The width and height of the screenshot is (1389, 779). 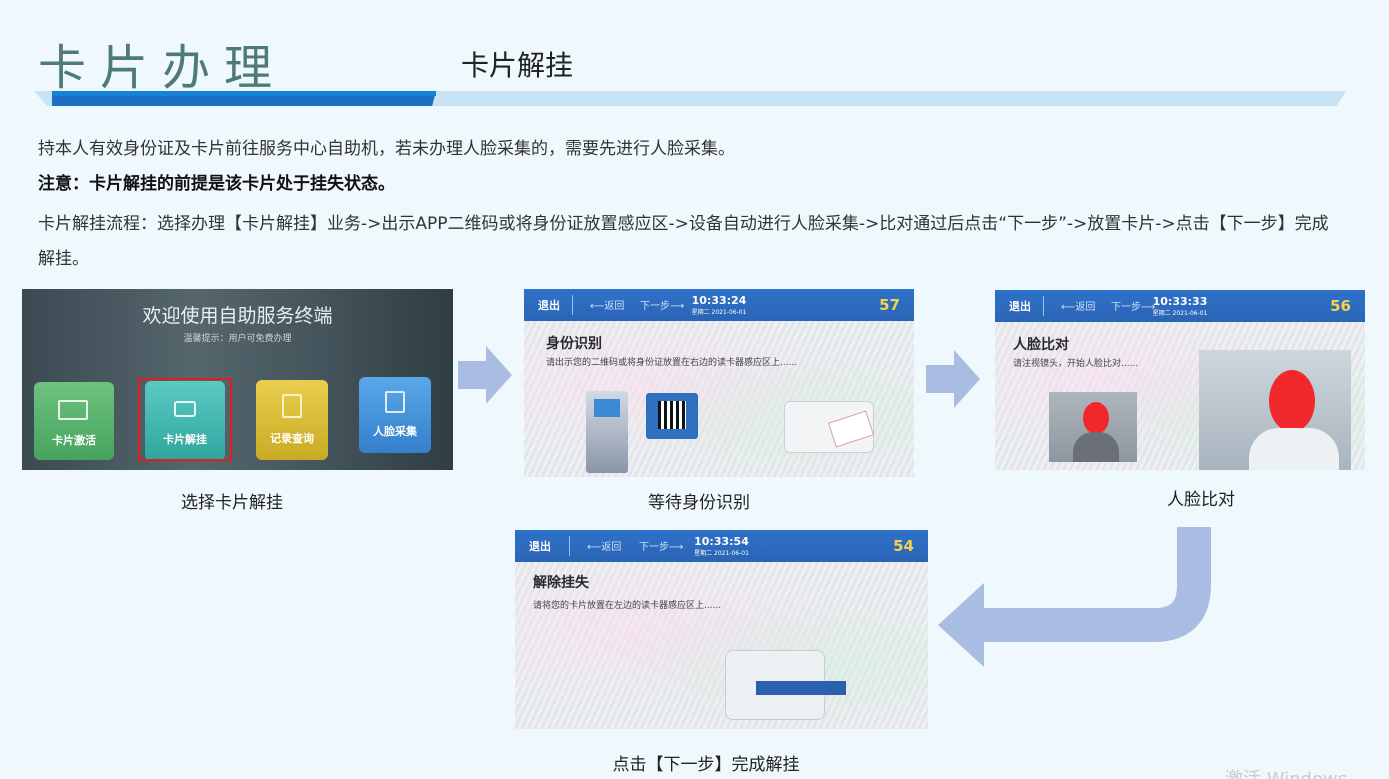 I want to click on title-band-highlight, so click(x=244, y=93).